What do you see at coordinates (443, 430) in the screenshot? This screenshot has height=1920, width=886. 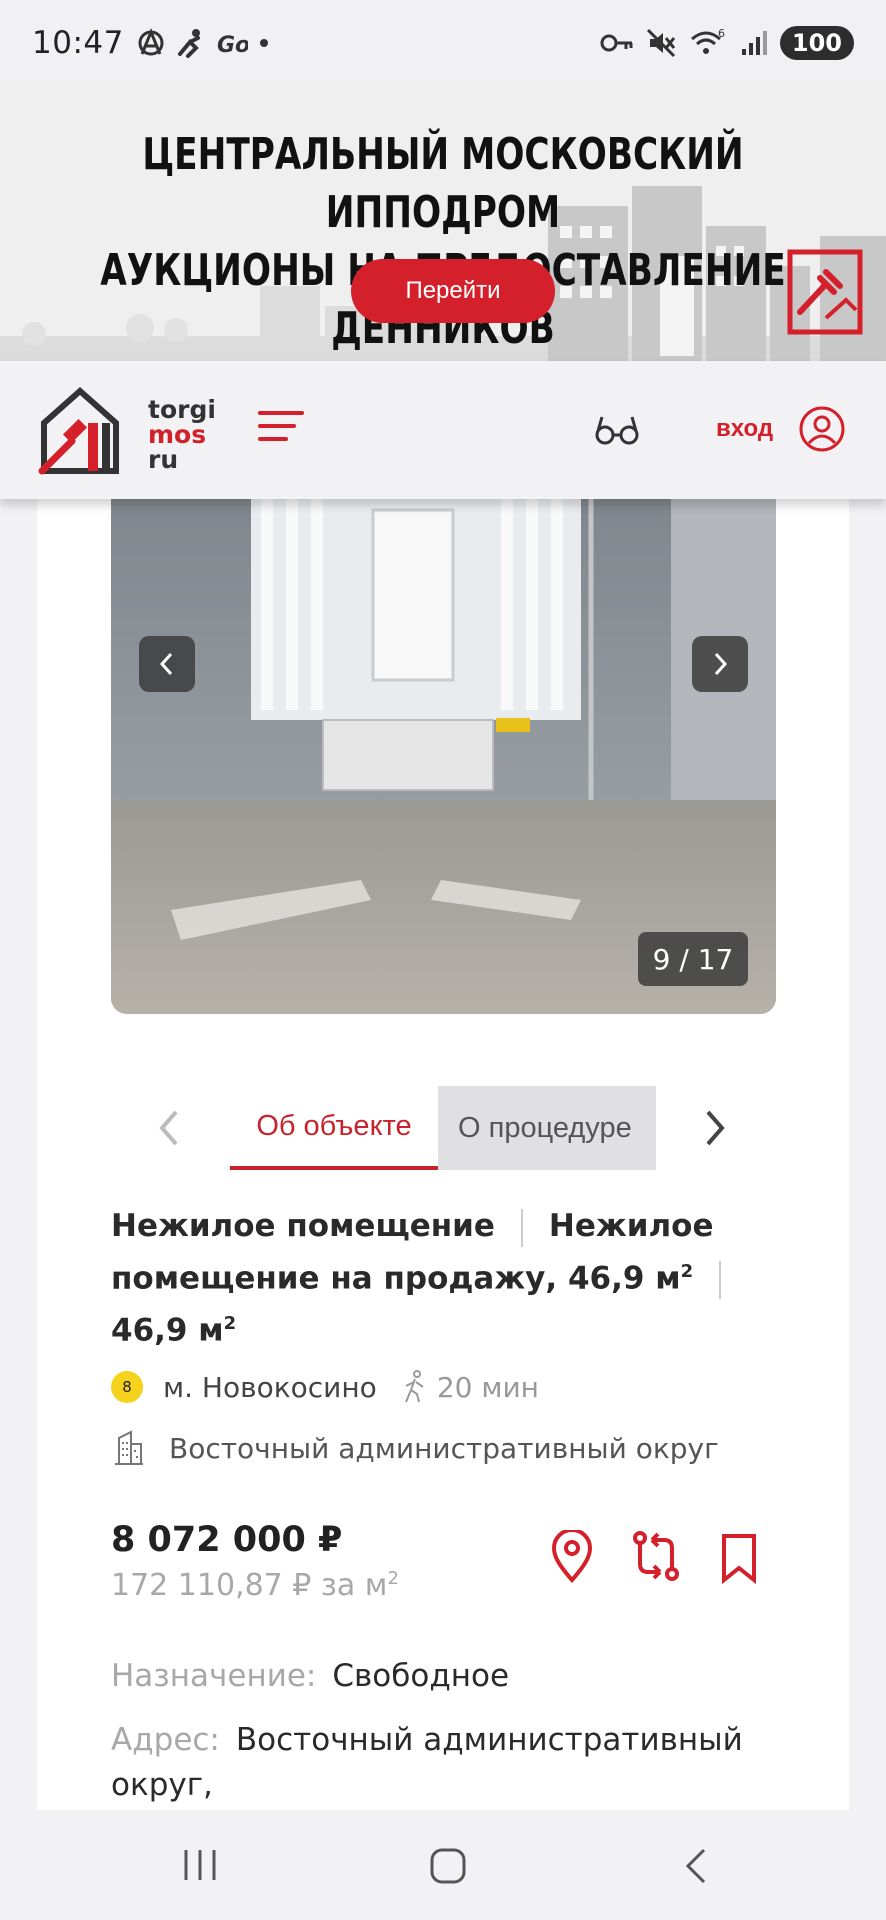 I see `site-header: torgi mos ru вход` at bounding box center [443, 430].